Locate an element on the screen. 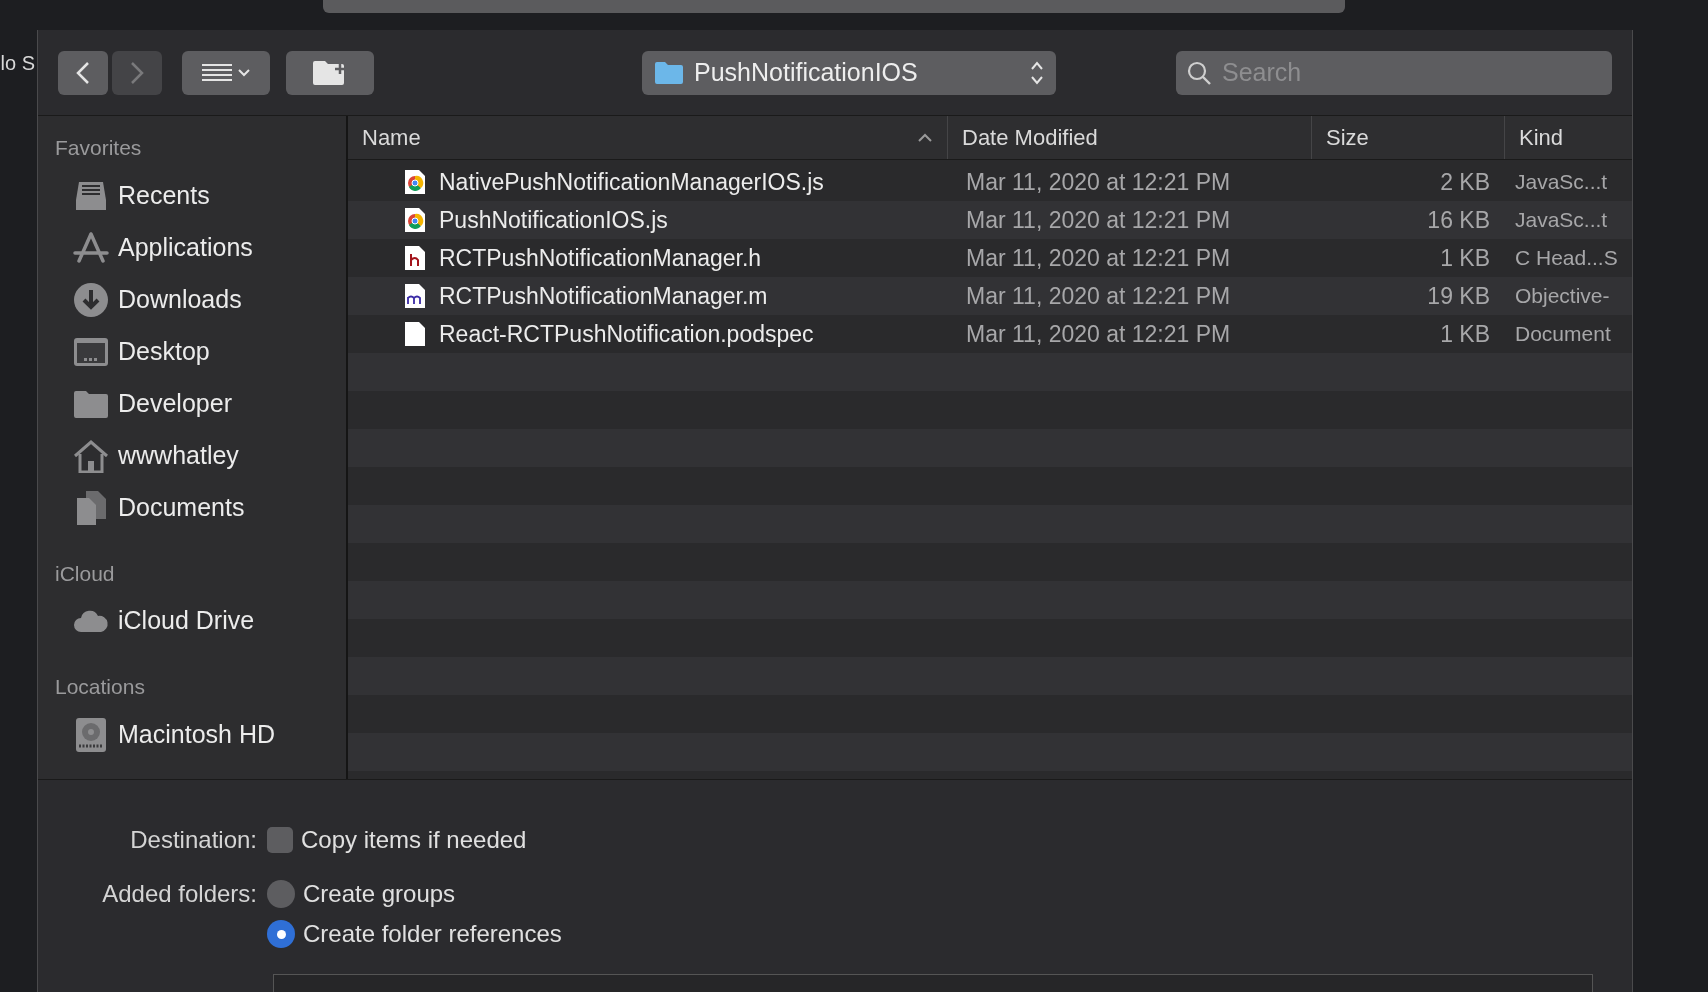  view-options-button is located at coordinates (226, 72).